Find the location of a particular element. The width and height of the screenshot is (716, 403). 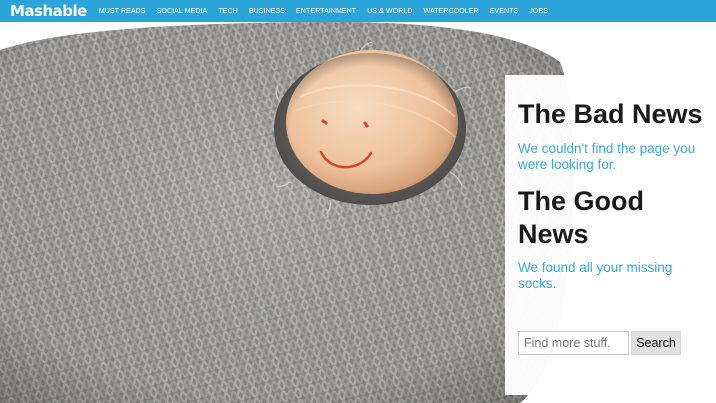

site-logo: Mashable is located at coordinates (48, 11).